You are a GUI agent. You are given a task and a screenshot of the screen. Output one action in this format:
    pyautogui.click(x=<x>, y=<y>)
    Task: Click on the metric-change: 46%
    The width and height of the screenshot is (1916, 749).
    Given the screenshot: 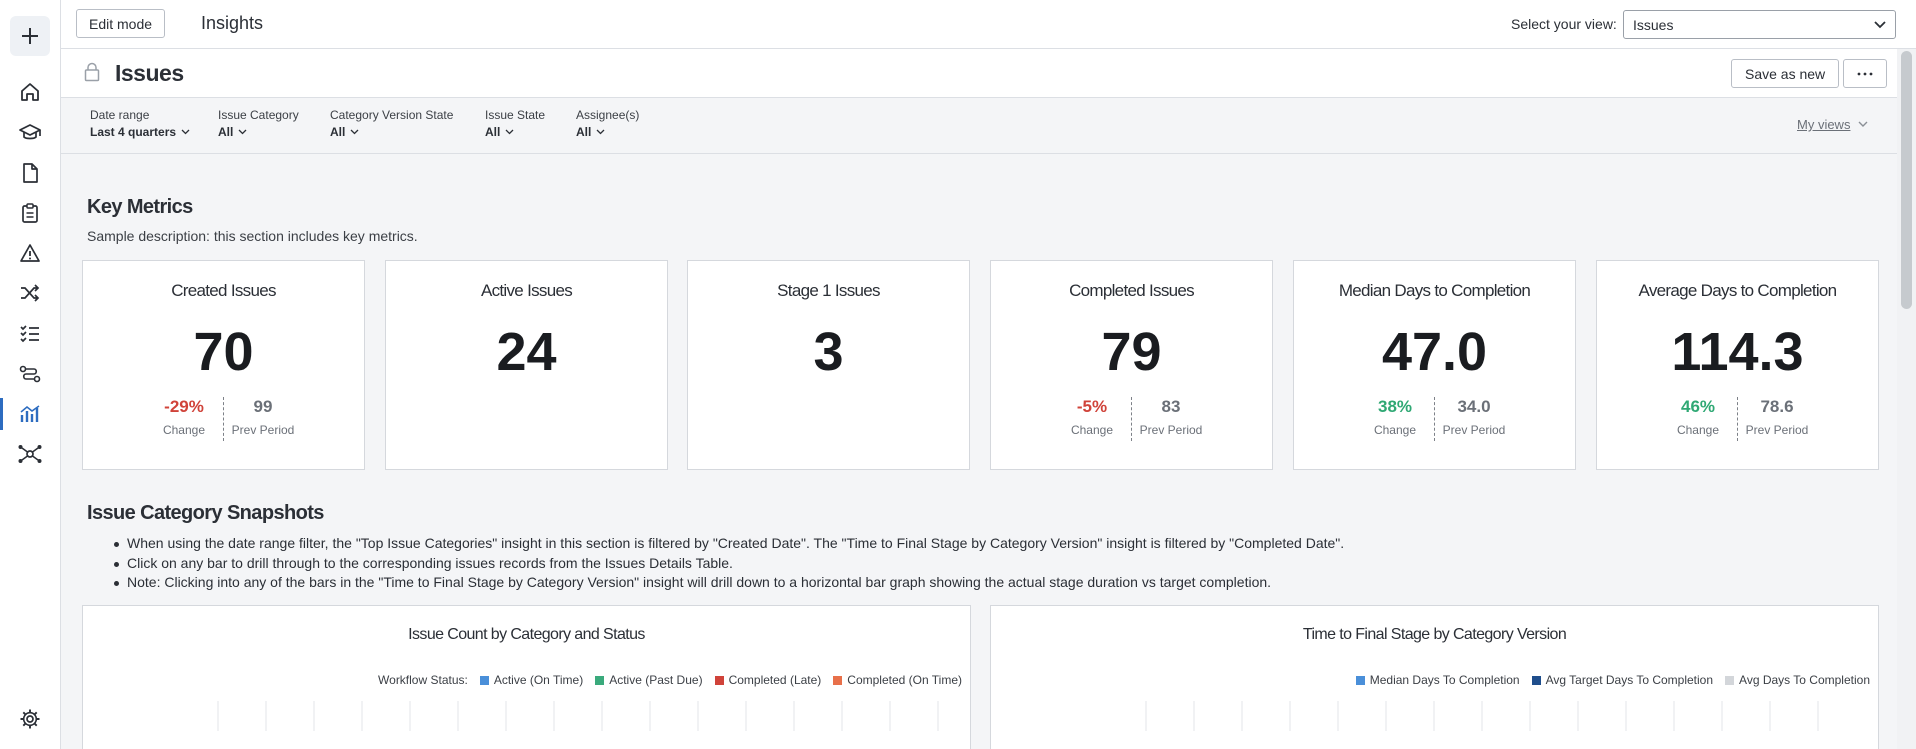 What is the action you would take?
    pyautogui.click(x=1698, y=406)
    